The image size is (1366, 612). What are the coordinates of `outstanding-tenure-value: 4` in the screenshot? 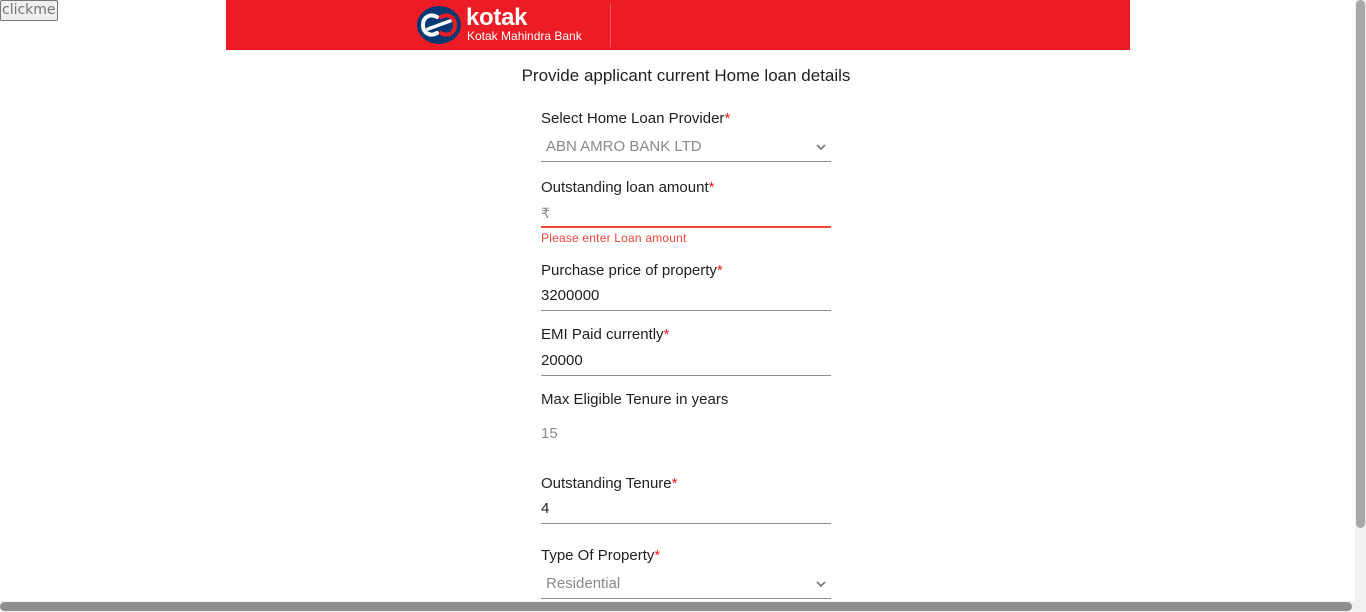 It's located at (545, 508).